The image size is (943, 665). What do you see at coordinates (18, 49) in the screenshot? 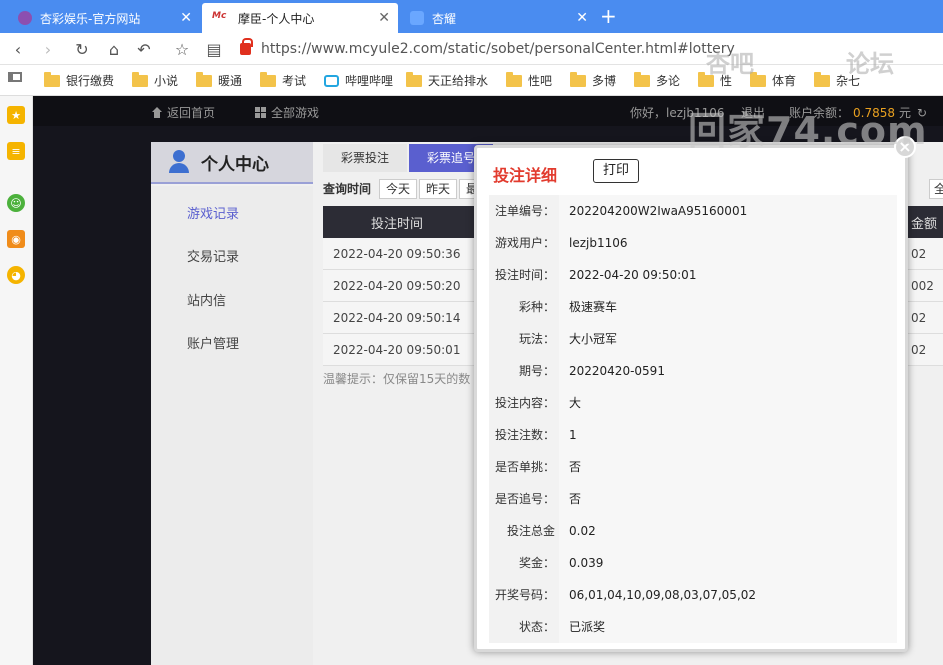
I see `back-icon: ‹` at bounding box center [18, 49].